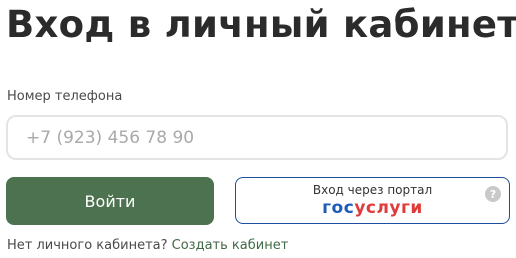  Describe the element at coordinates (87, 245) in the screenshot. I see `signup-prompt-text: Нет личного кабинета?` at that location.